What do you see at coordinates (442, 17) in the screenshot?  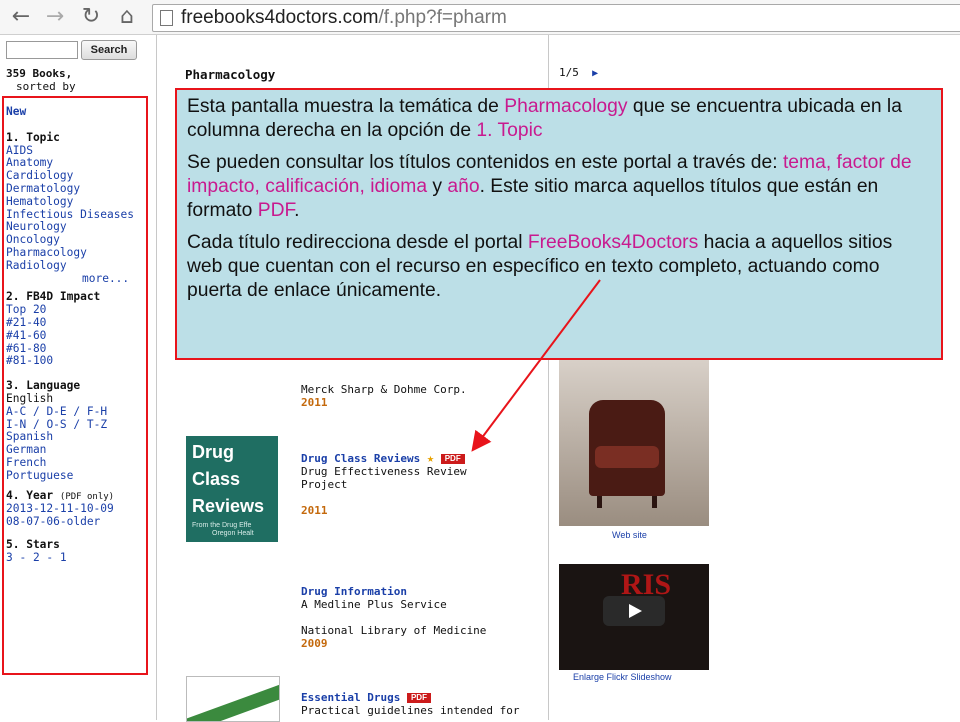 I see `url-path: /f.php?f=pharm` at bounding box center [442, 17].